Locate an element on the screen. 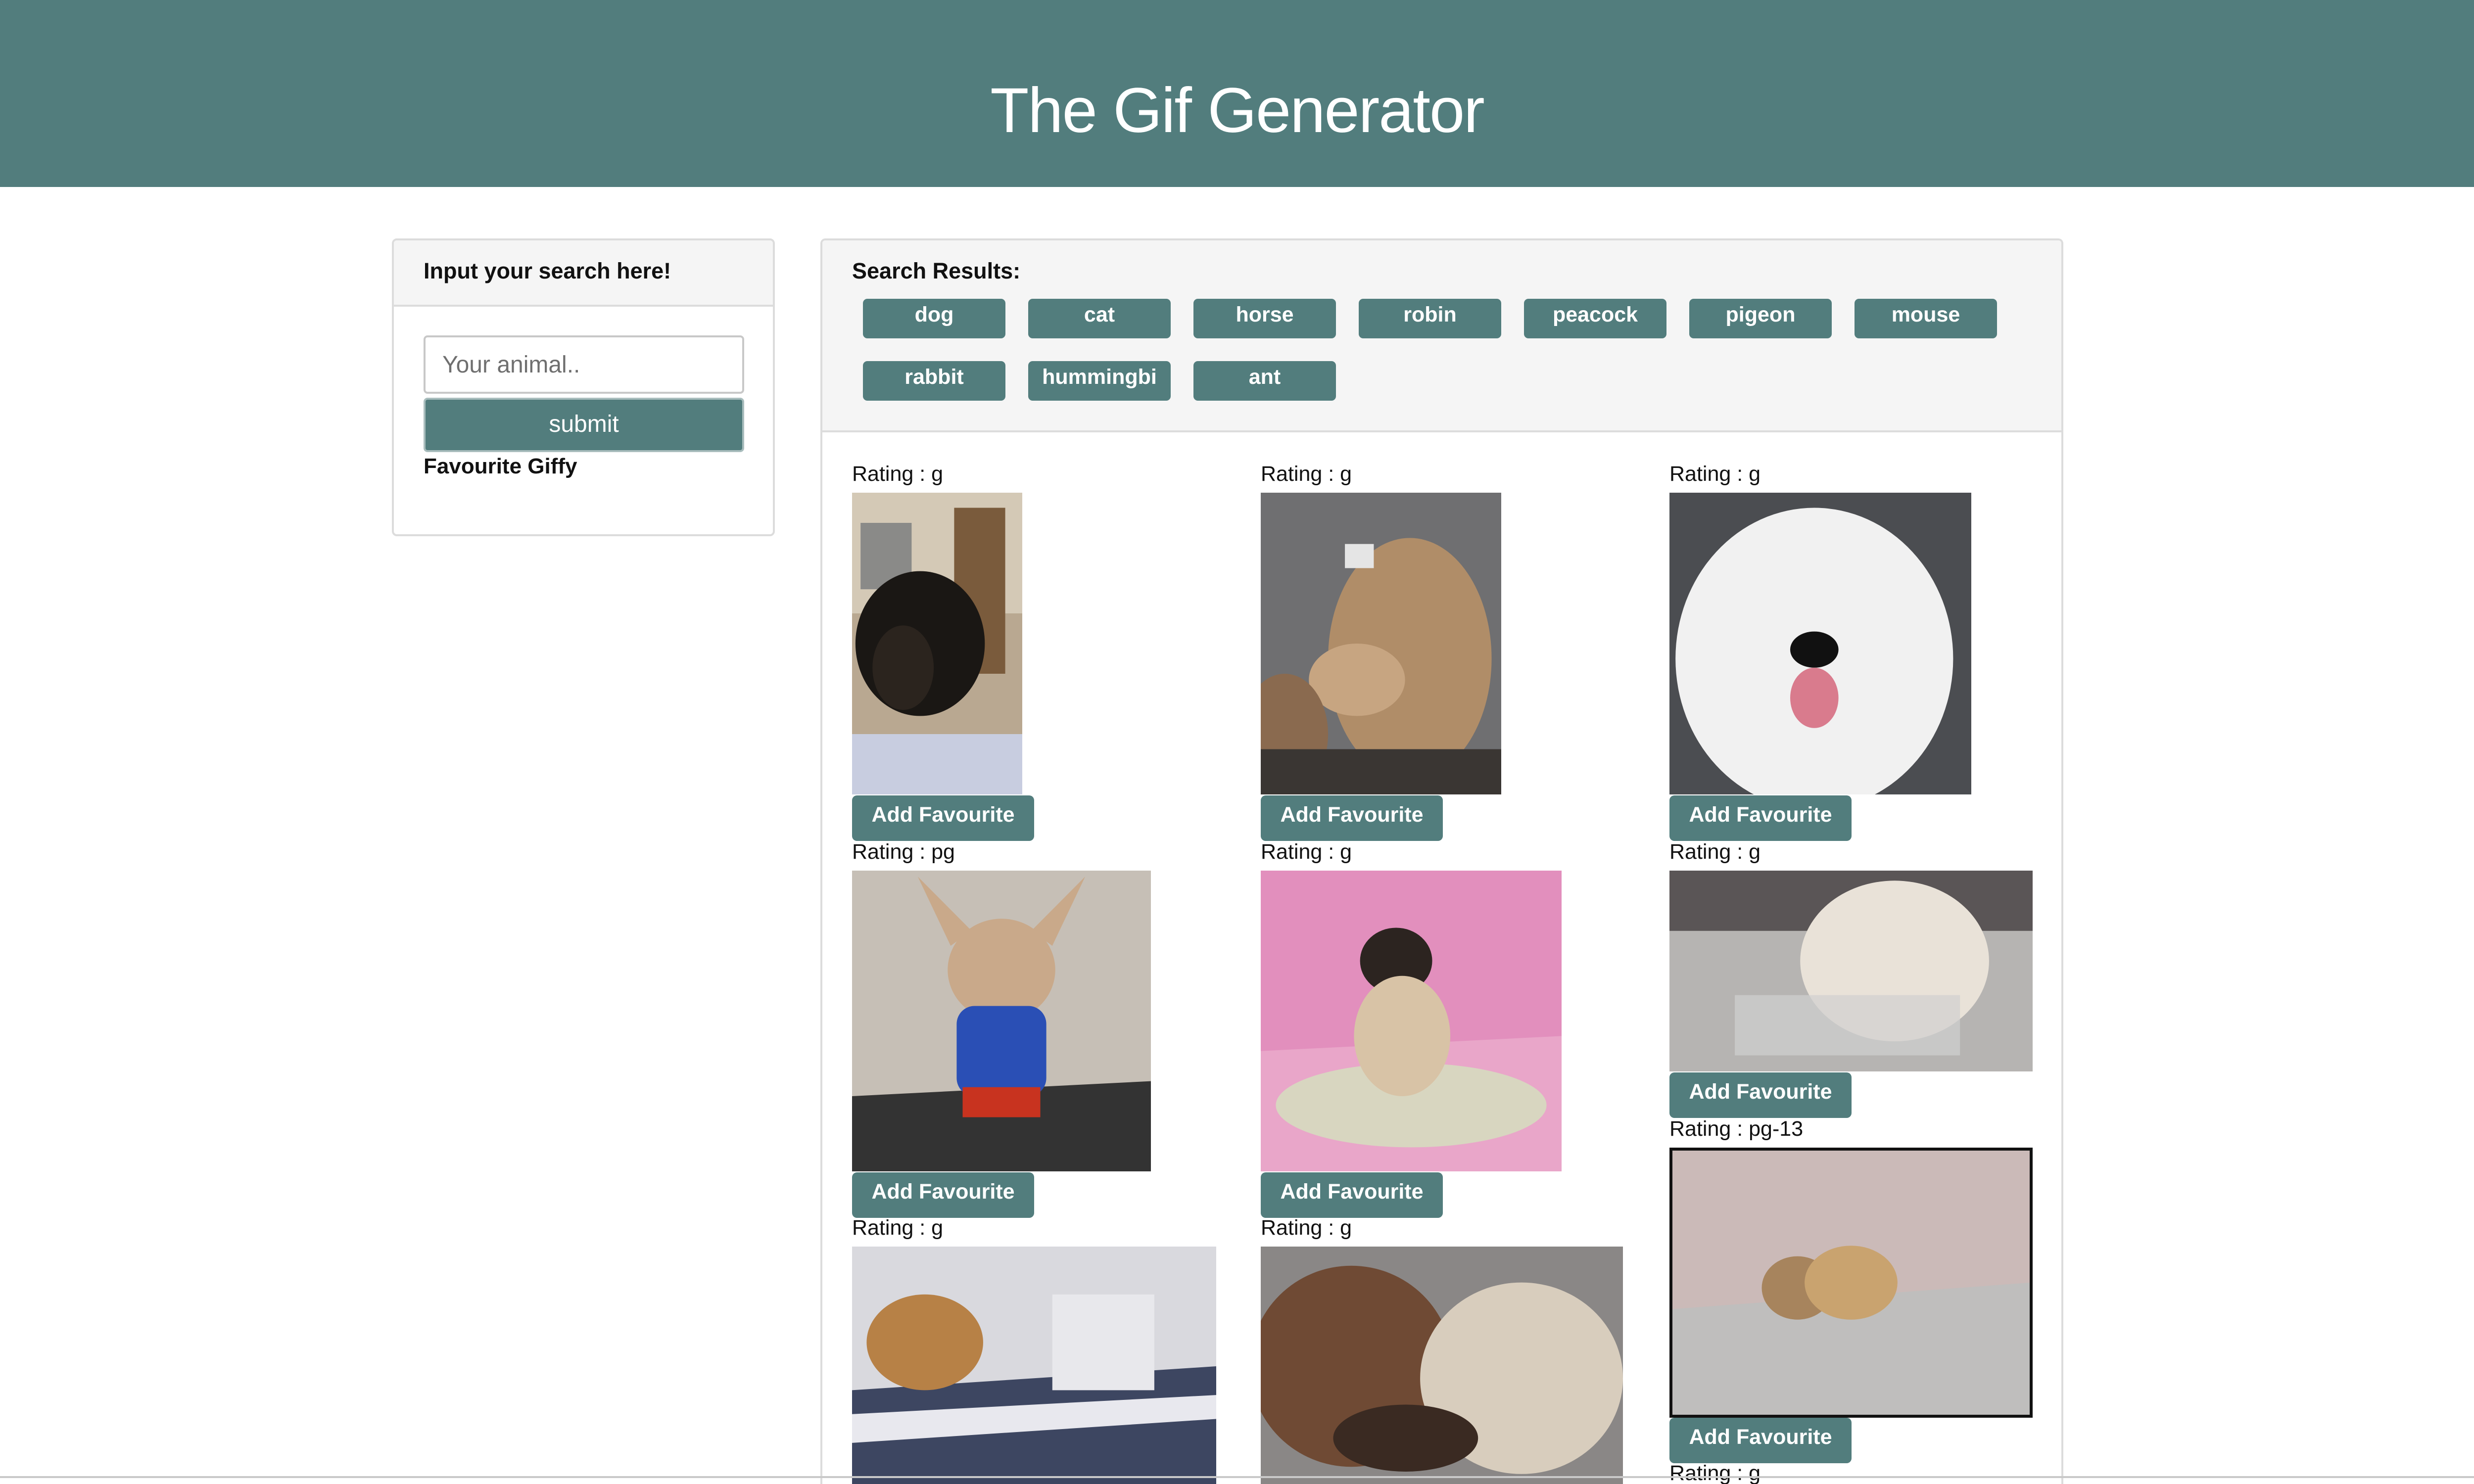 Image resolution: width=2474 pixels, height=1484 pixels. gif-image-two-small-dogs is located at coordinates (1851, 1283).